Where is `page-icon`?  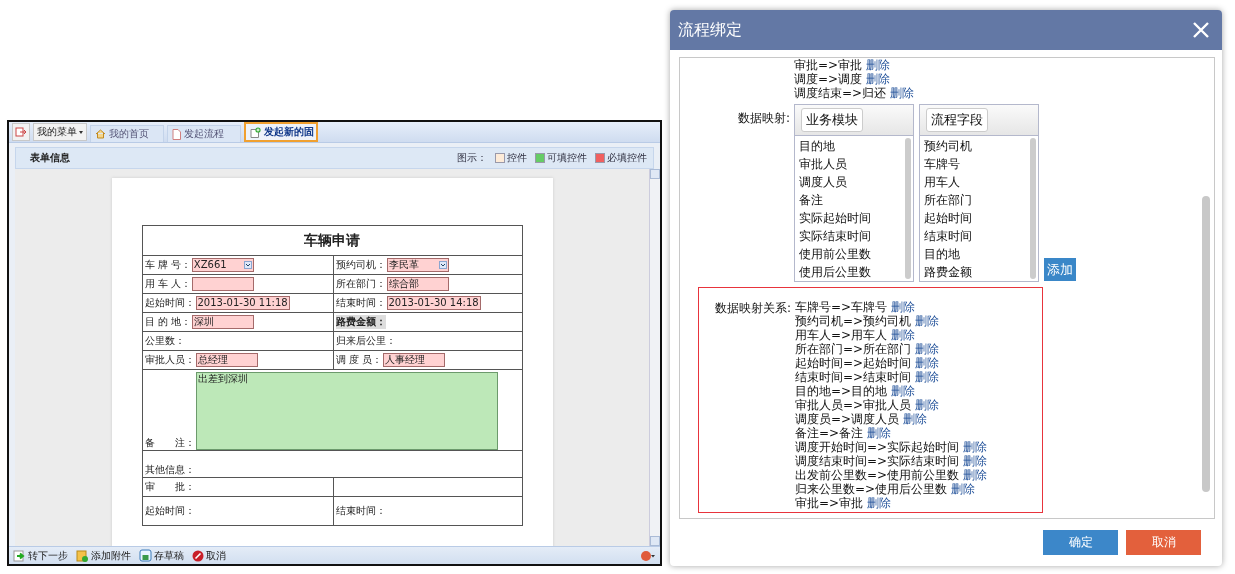 page-icon is located at coordinates (176, 134).